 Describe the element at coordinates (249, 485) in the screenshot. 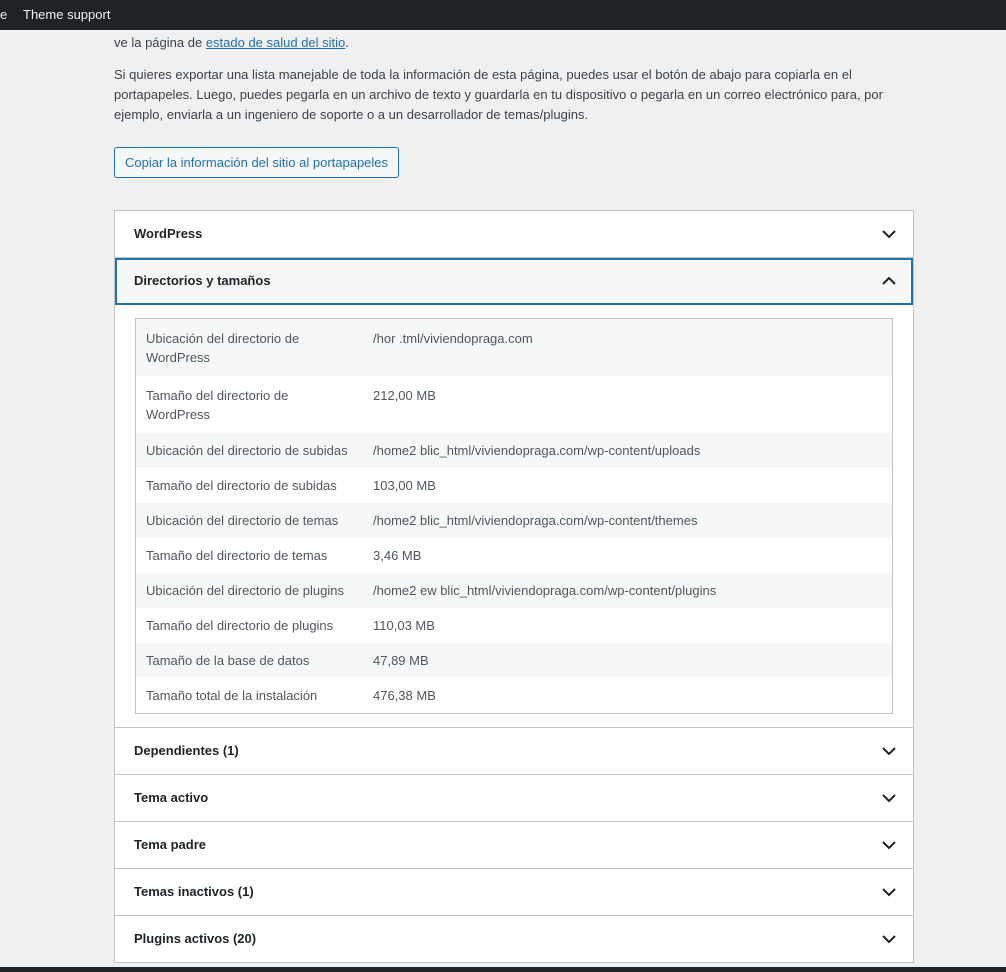

I see `row-label: Tamaño del directorio de subidas` at that location.